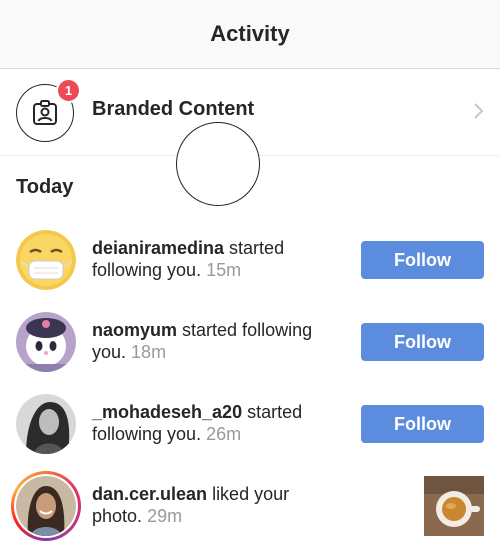 This screenshot has width=500, height=548. I want to click on timestamp: 15m, so click(224, 270).